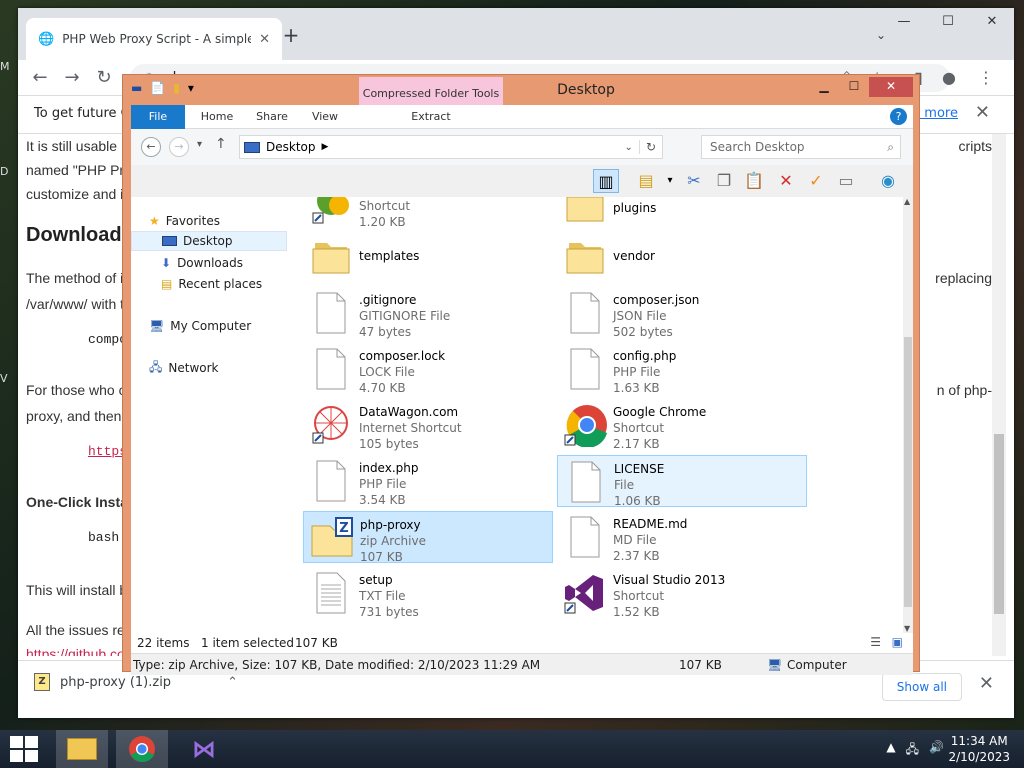 The image size is (1024, 768). I want to click on nav-favorites: ★ Favorites, so click(184, 221).